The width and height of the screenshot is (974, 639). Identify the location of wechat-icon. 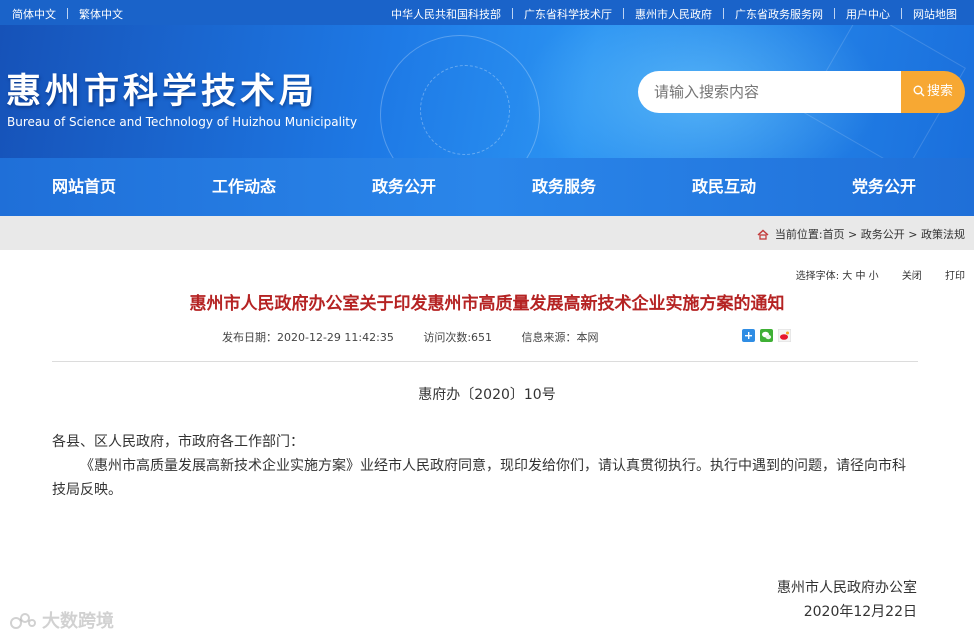
(766, 334).